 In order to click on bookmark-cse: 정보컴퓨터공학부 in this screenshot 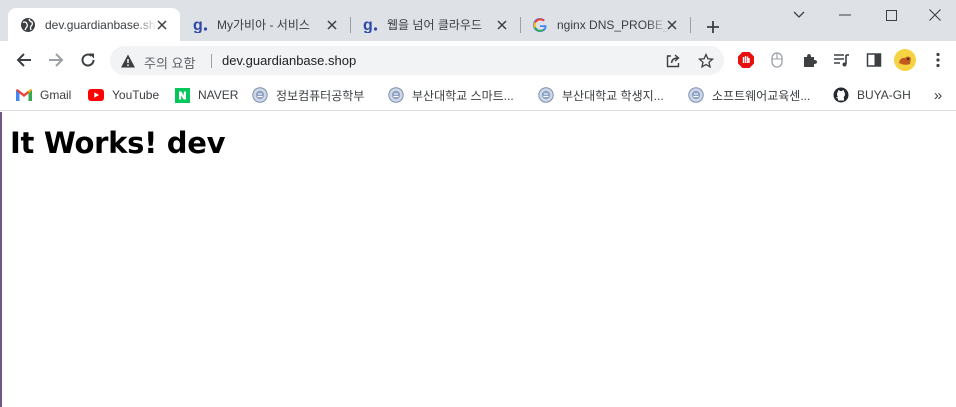, I will do `click(308, 95)`.